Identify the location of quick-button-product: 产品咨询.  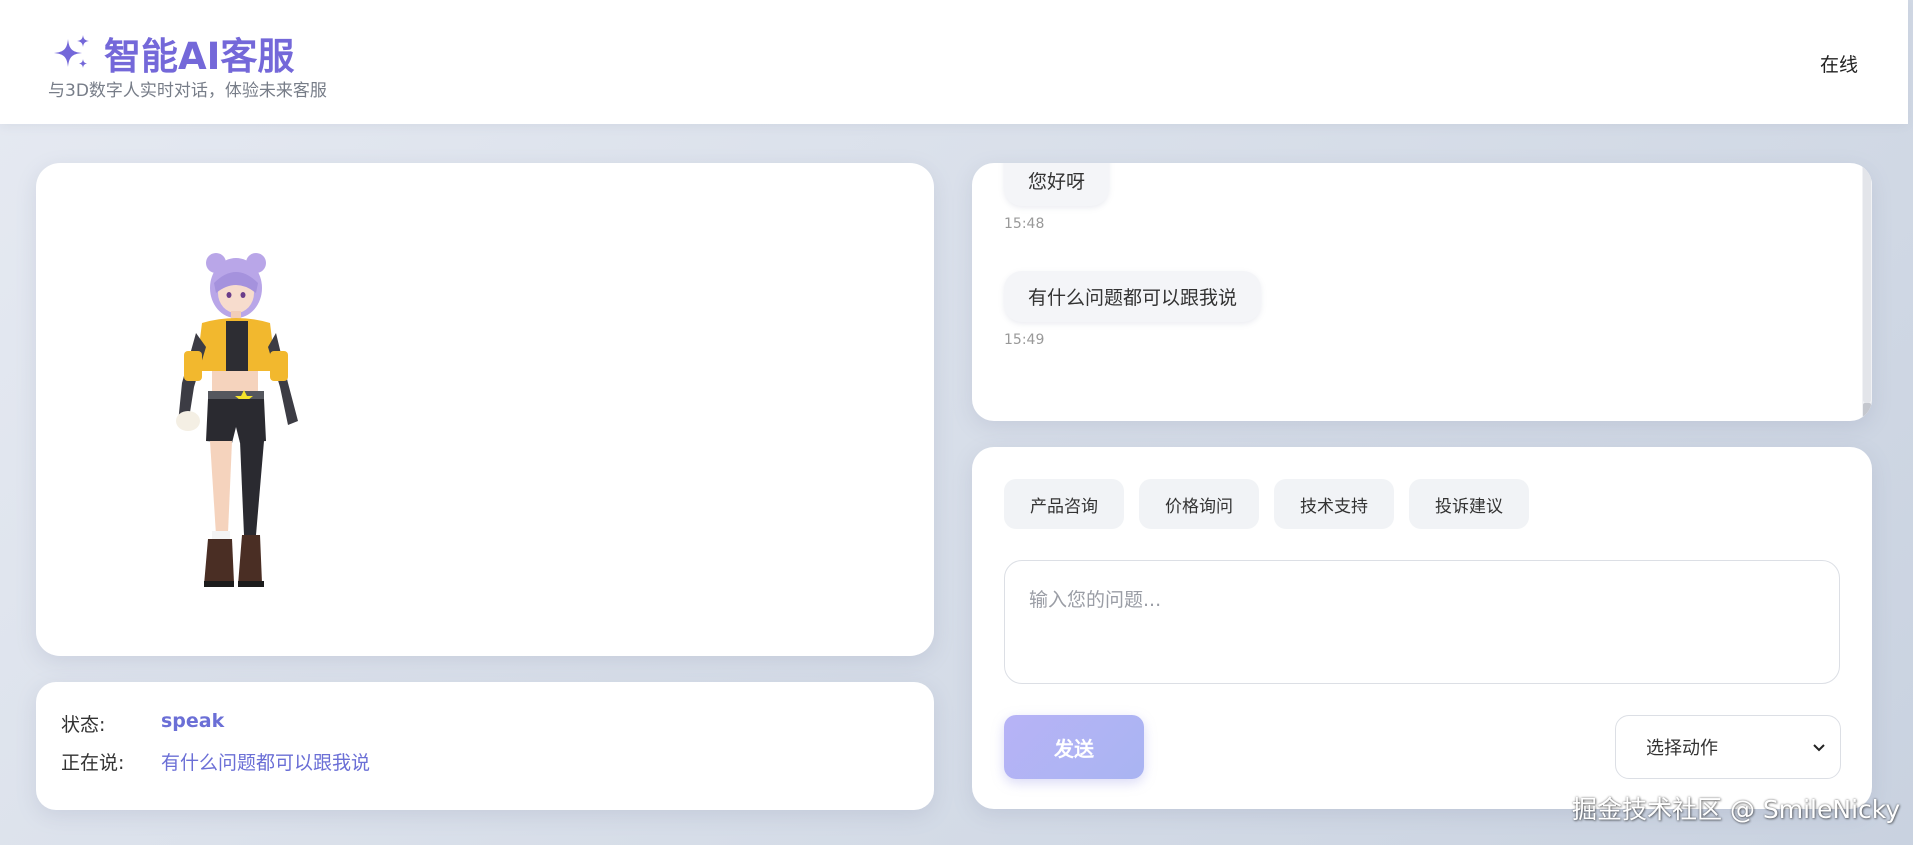
(1064, 504).